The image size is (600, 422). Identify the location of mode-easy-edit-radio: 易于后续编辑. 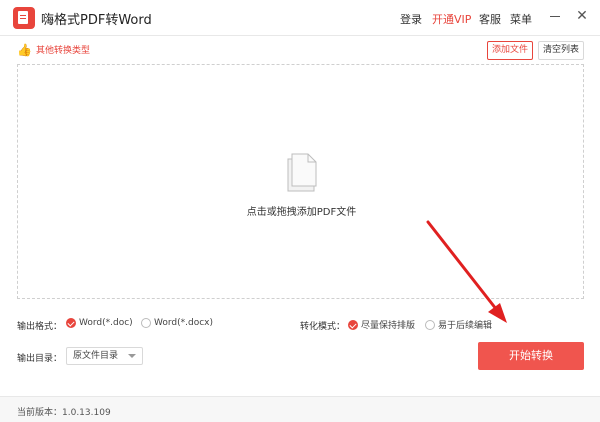
(458, 324).